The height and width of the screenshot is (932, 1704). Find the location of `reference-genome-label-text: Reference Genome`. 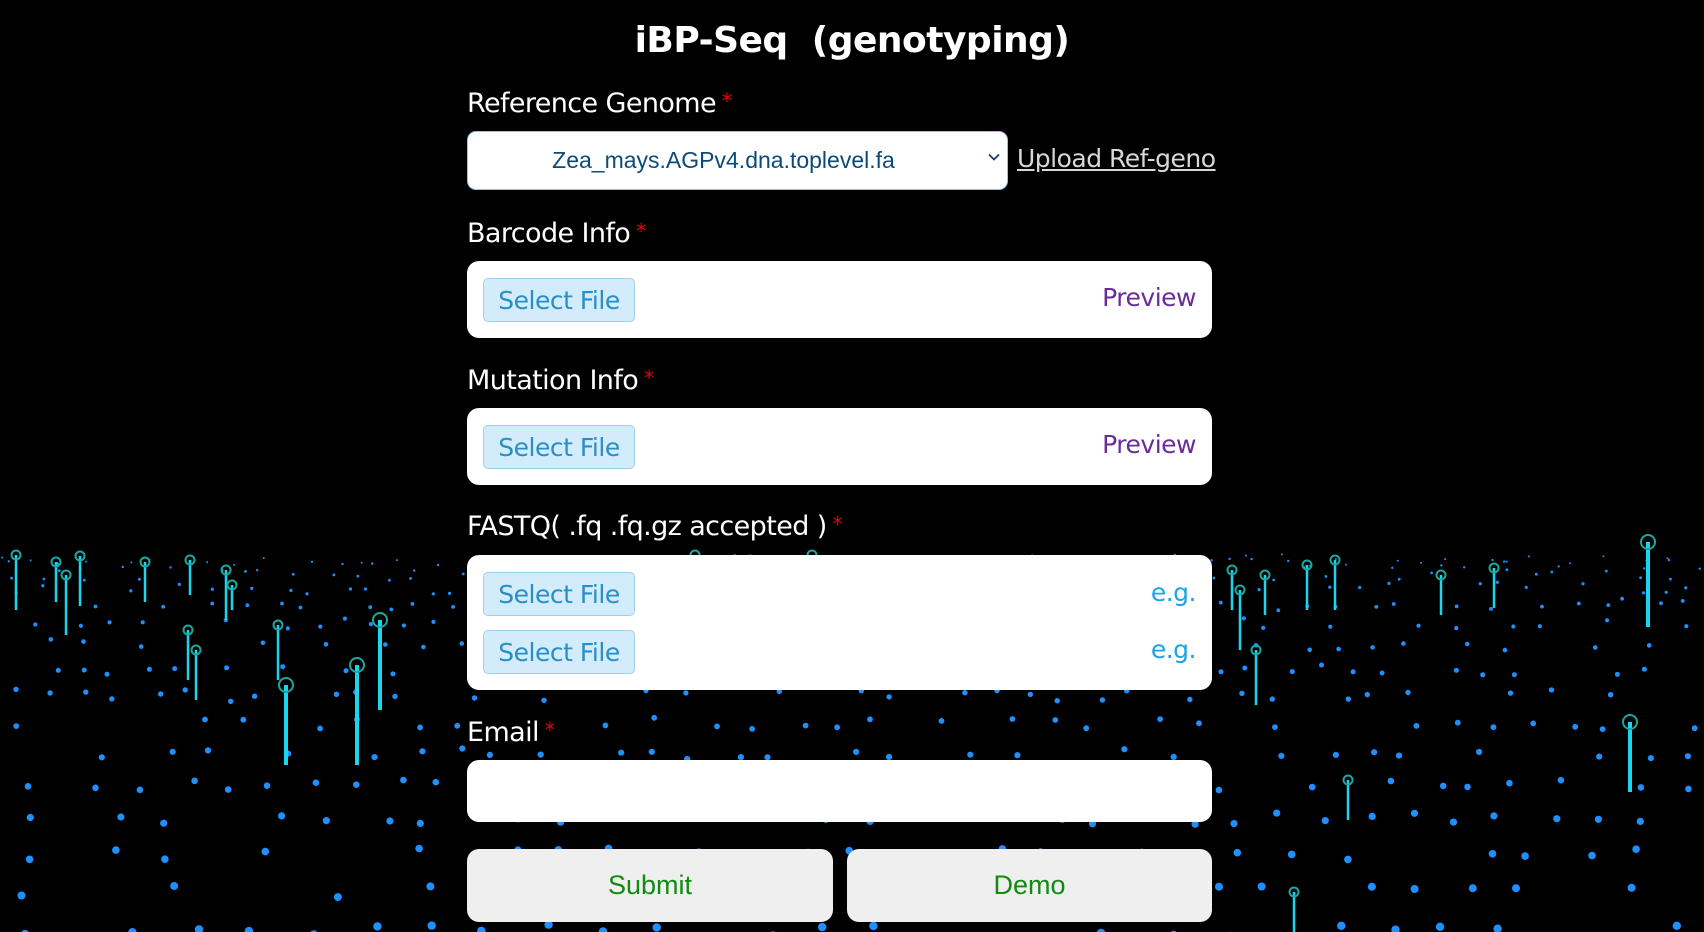

reference-genome-label-text: Reference Genome is located at coordinates (592, 103).